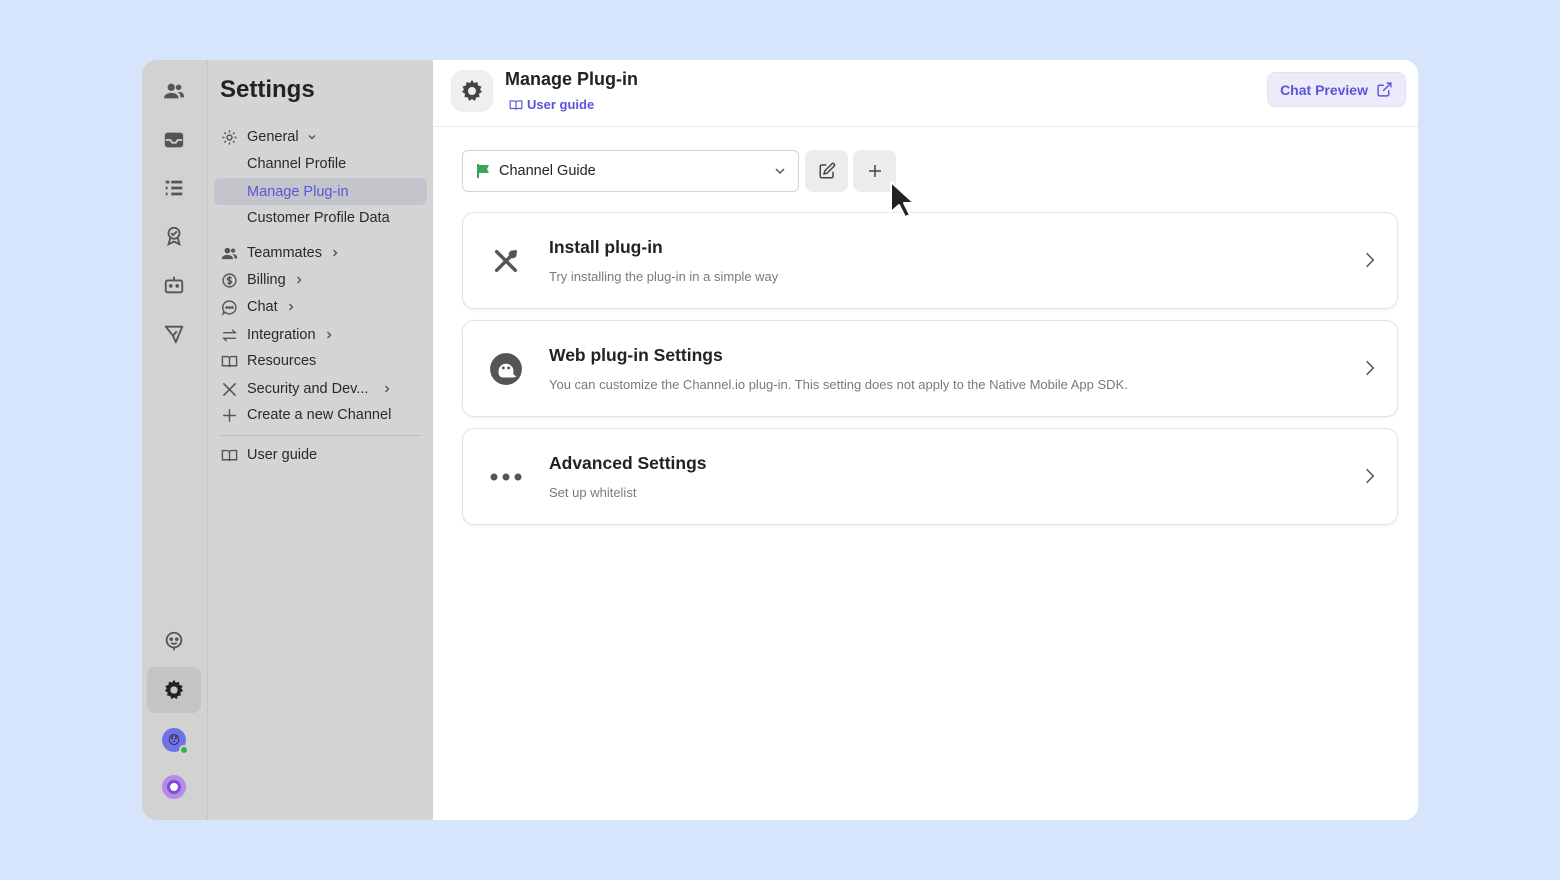  Describe the element at coordinates (174, 787) in the screenshot. I see `channel-avatar` at that location.